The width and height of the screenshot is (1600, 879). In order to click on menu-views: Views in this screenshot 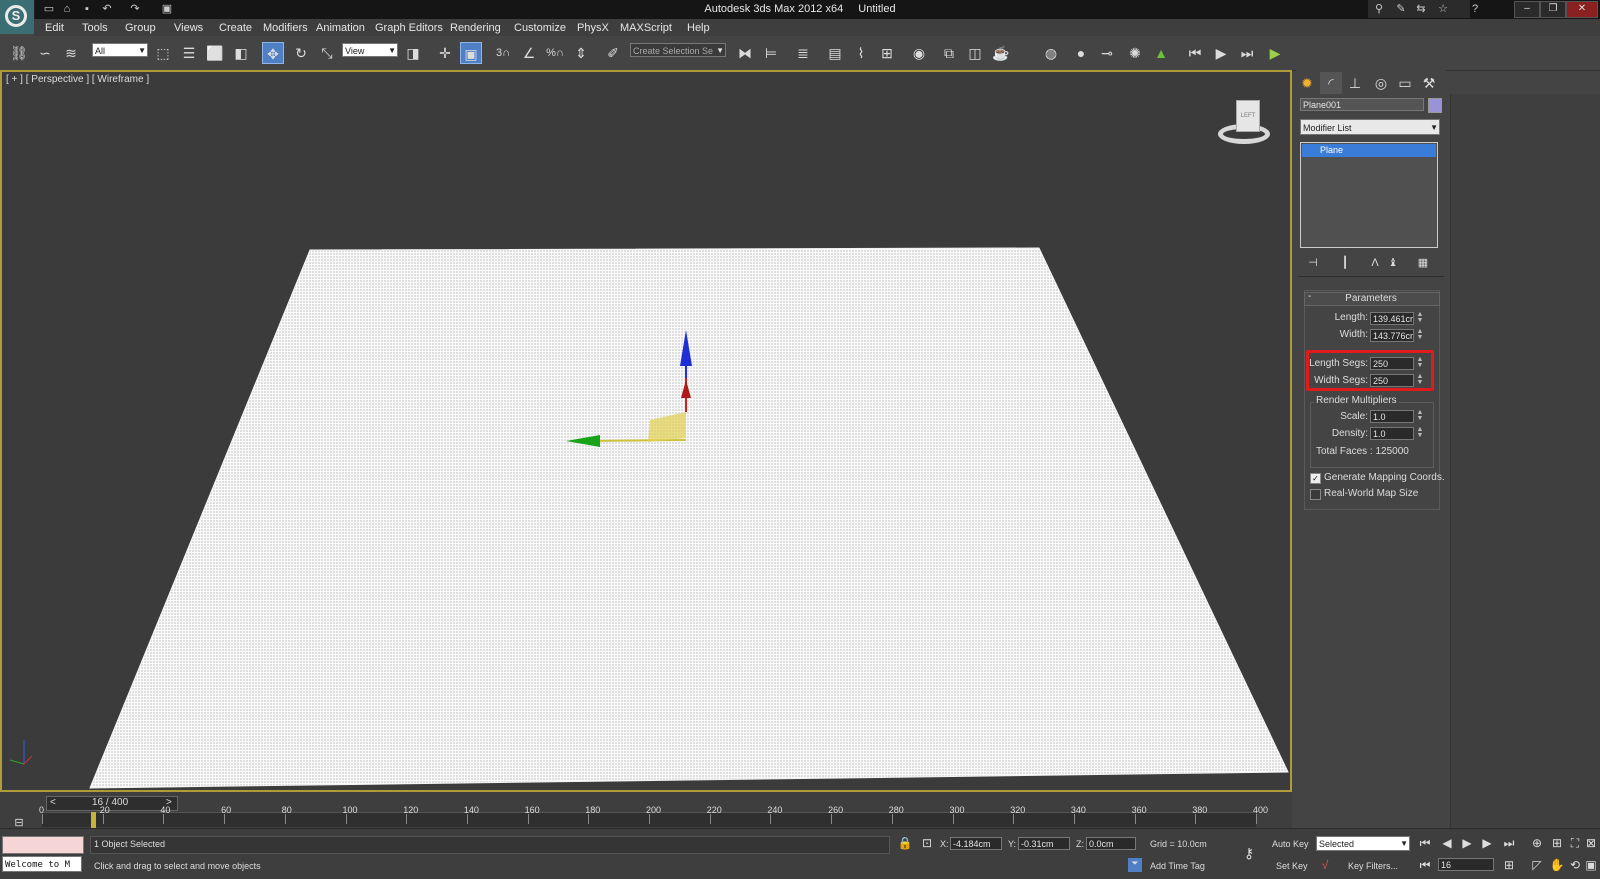, I will do `click(188, 28)`.